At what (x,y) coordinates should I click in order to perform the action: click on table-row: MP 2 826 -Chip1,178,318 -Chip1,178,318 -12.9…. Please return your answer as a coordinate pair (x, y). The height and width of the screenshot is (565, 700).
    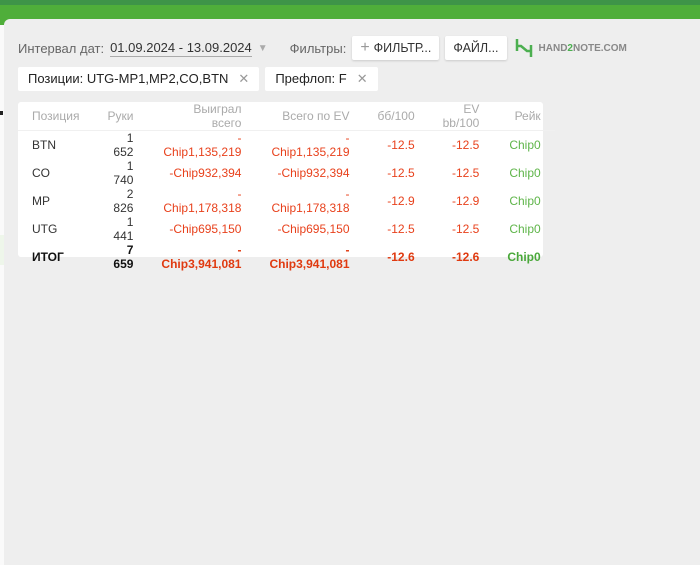
    Looking at the image, I should click on (286, 201).